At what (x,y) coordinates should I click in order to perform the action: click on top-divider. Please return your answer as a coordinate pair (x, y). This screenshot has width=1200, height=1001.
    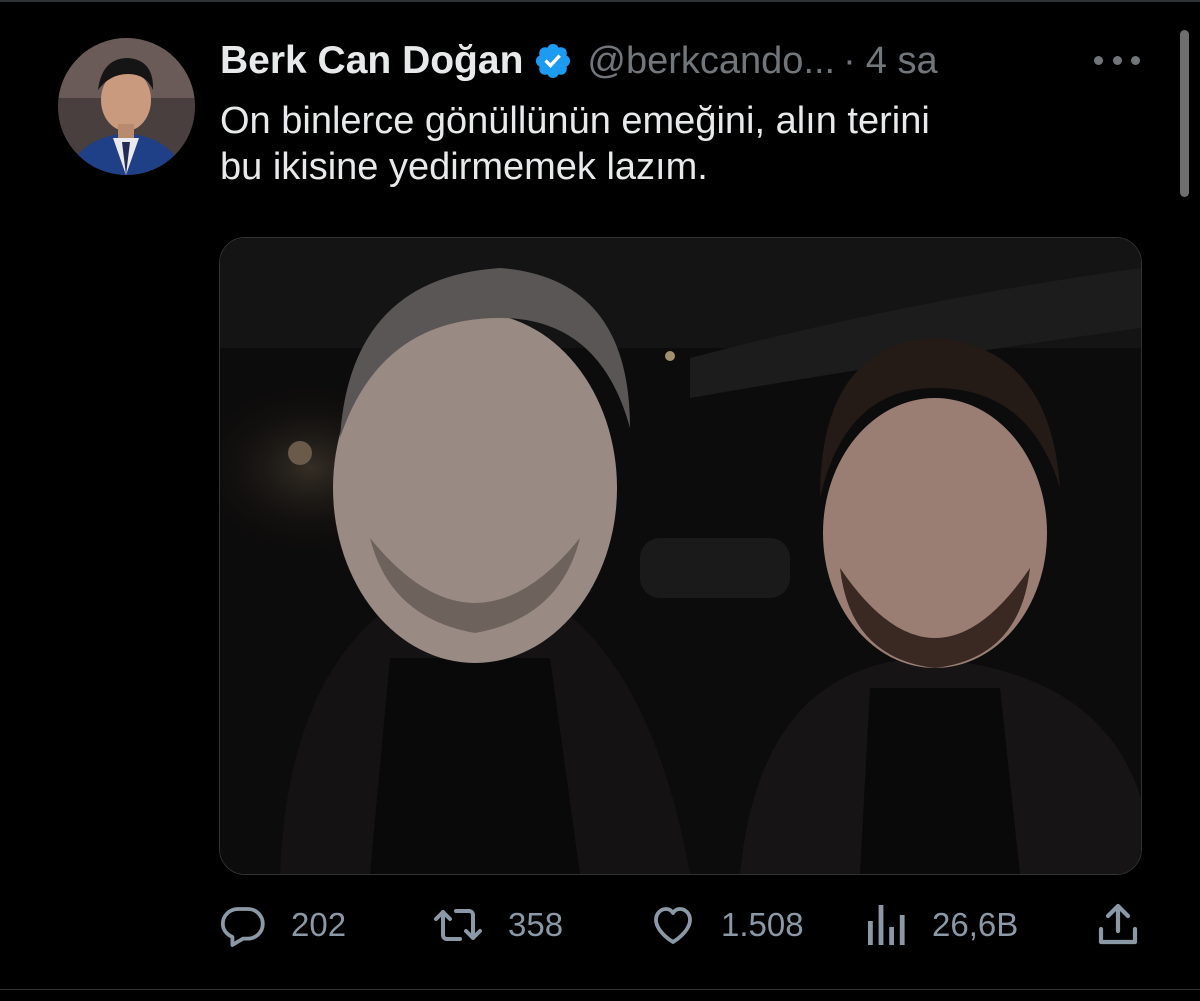
    Looking at the image, I should click on (600, 1).